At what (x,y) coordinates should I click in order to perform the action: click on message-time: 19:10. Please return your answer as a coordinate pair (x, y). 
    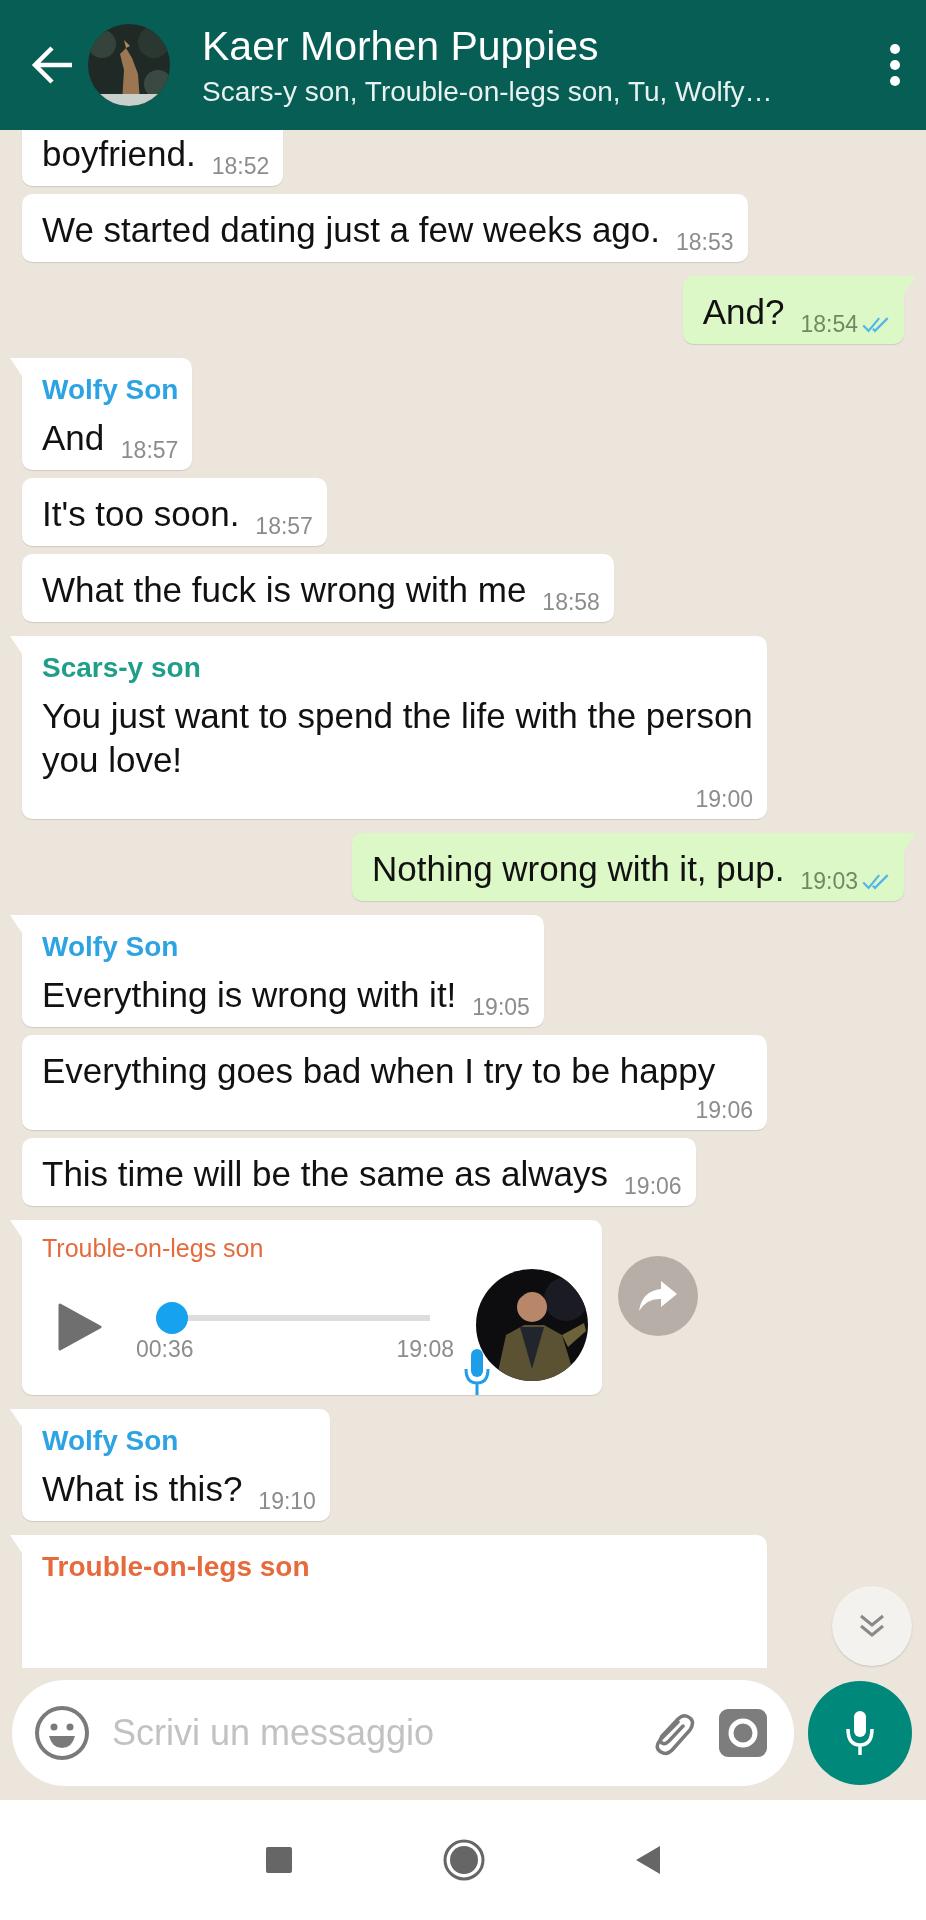
    Looking at the image, I should click on (287, 1501).